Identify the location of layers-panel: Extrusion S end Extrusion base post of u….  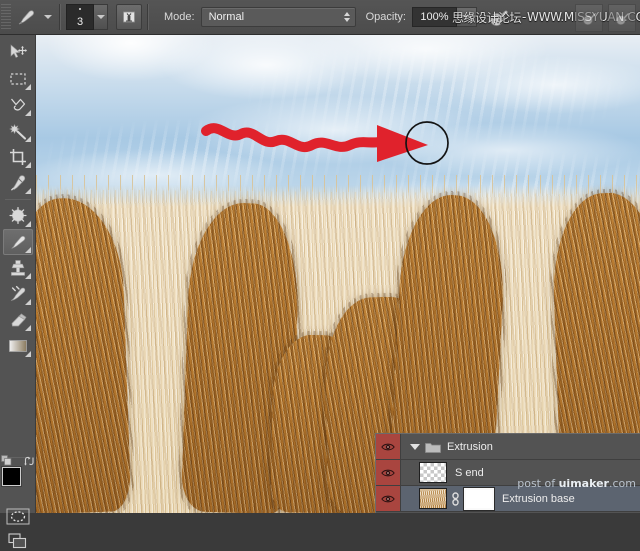
(507, 473).